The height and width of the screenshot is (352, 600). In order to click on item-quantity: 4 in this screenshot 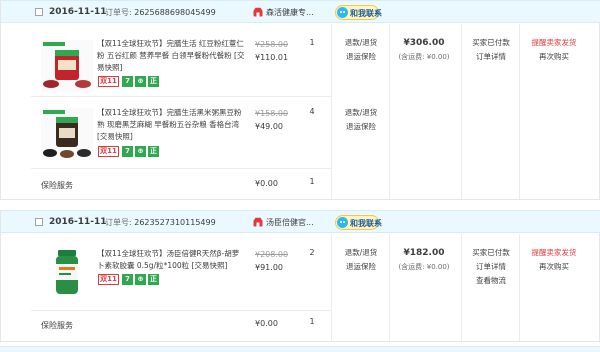, I will do `click(312, 111)`.